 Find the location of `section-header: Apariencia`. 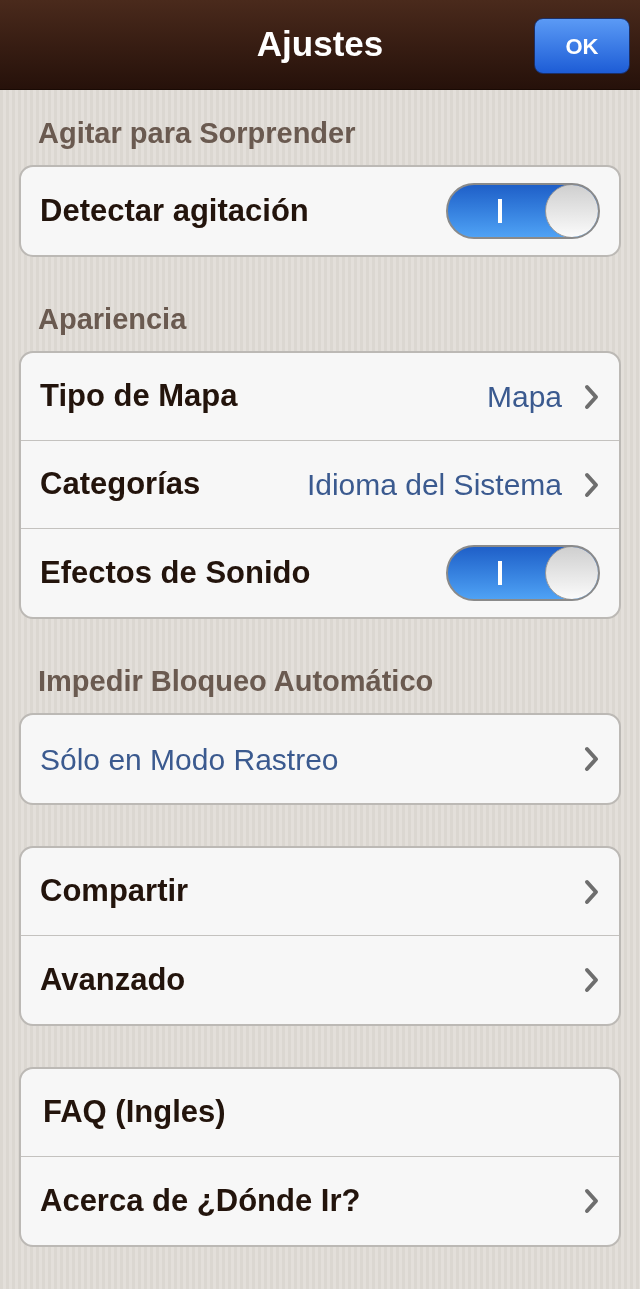

section-header: Apariencia is located at coordinates (112, 320).